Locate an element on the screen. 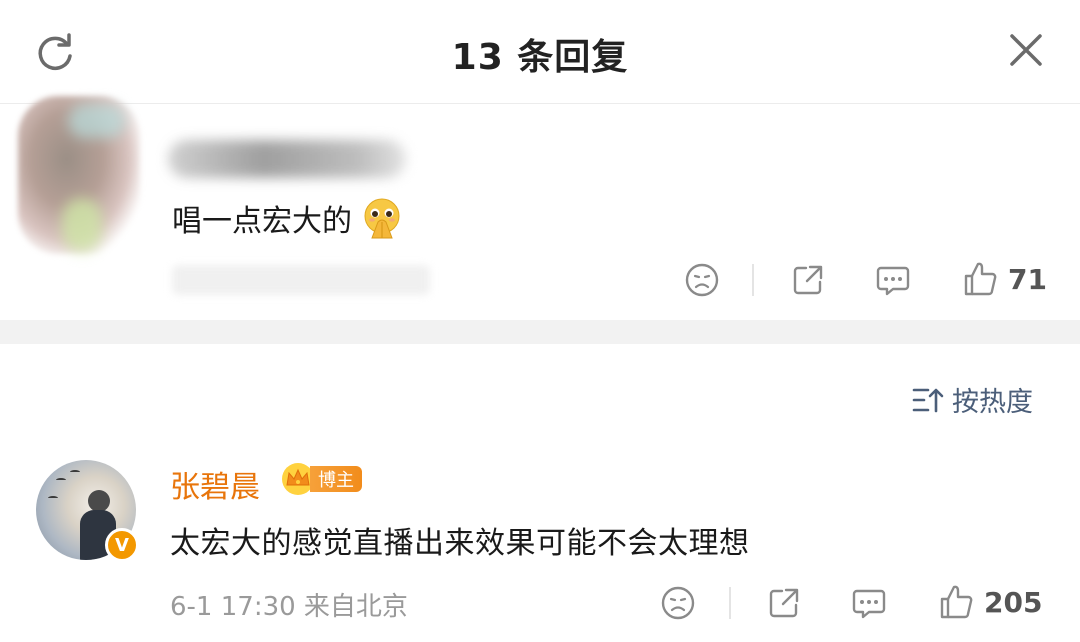 The image size is (1080, 642). section-divider is located at coordinates (540, 332).